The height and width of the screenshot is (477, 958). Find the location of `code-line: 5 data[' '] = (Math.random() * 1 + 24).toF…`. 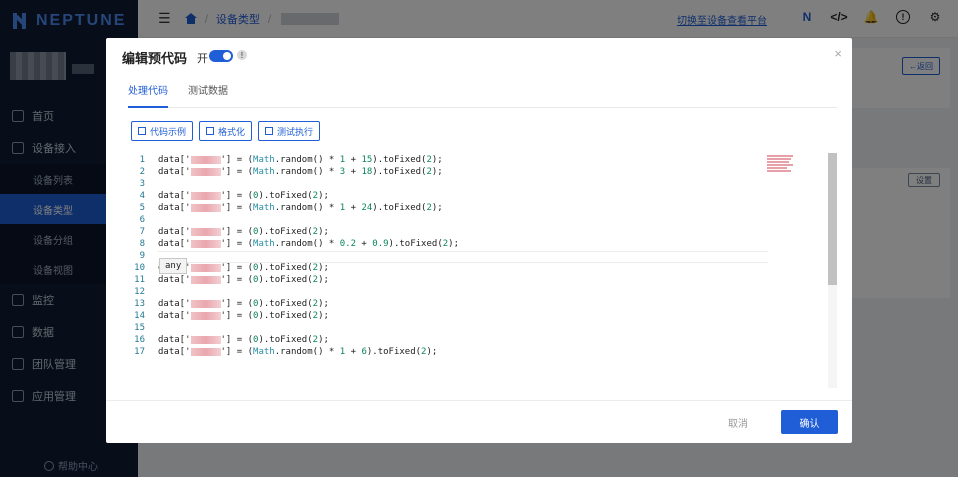

code-line: 5 data[' '] = (Math.random() * 1 + 24).toF… is located at coordinates (287, 208).